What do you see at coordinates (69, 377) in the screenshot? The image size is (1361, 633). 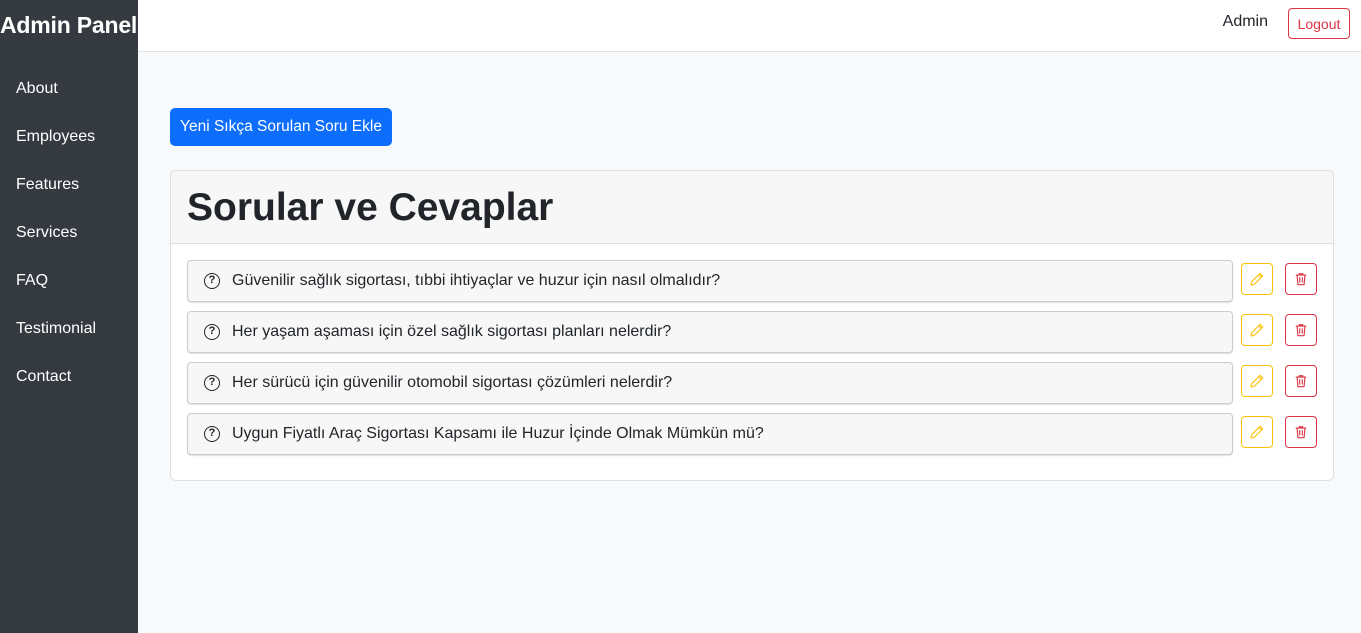 I see `sidebar-item-contact: Contact` at bounding box center [69, 377].